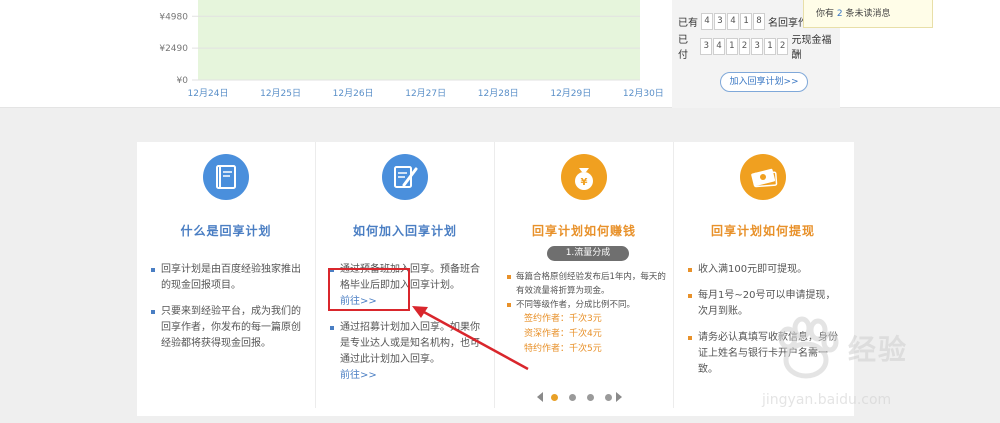  What do you see at coordinates (808, 347) in the screenshot?
I see `paw-logo-icon` at bounding box center [808, 347].